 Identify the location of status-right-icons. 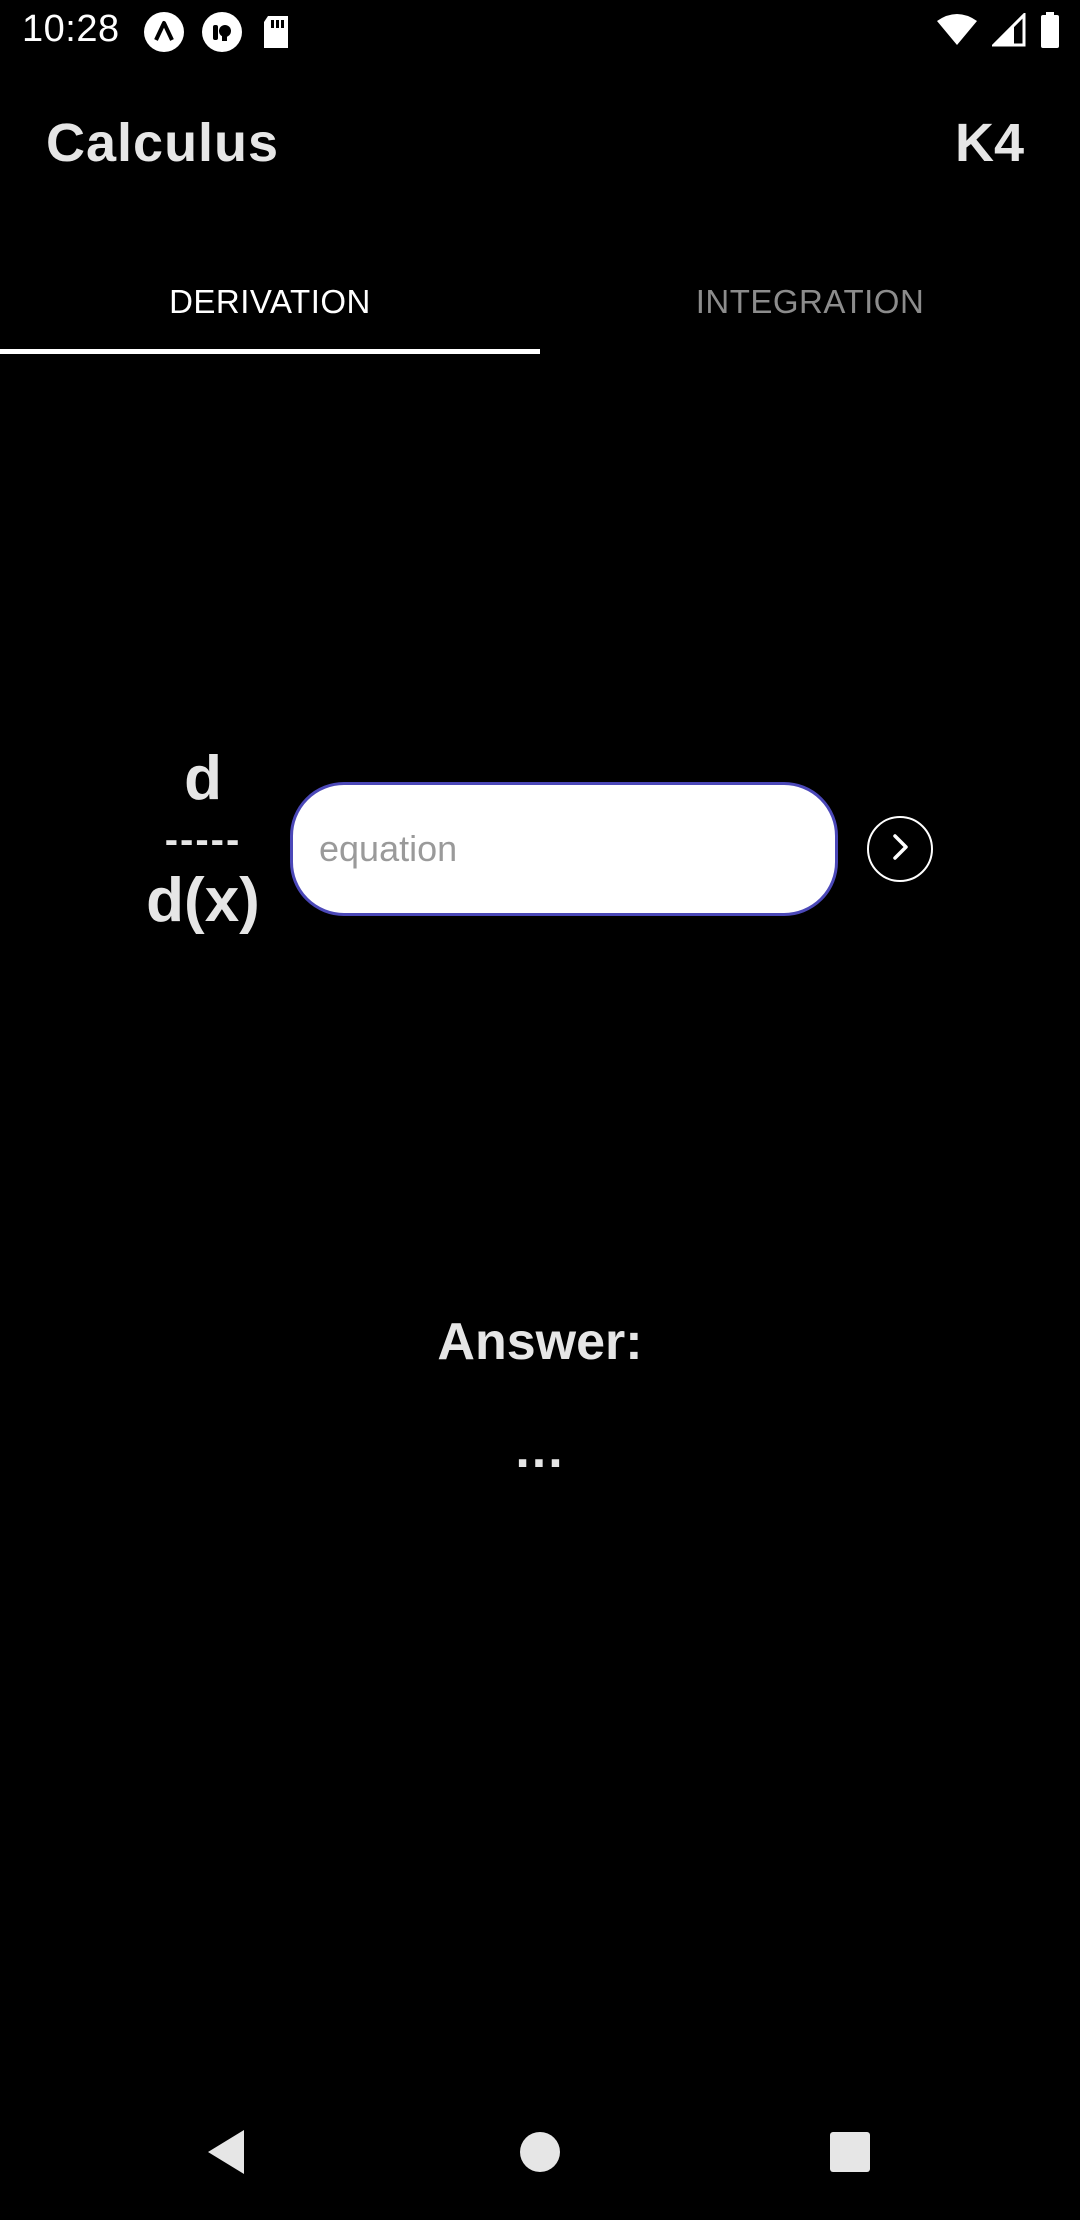
(998, 32).